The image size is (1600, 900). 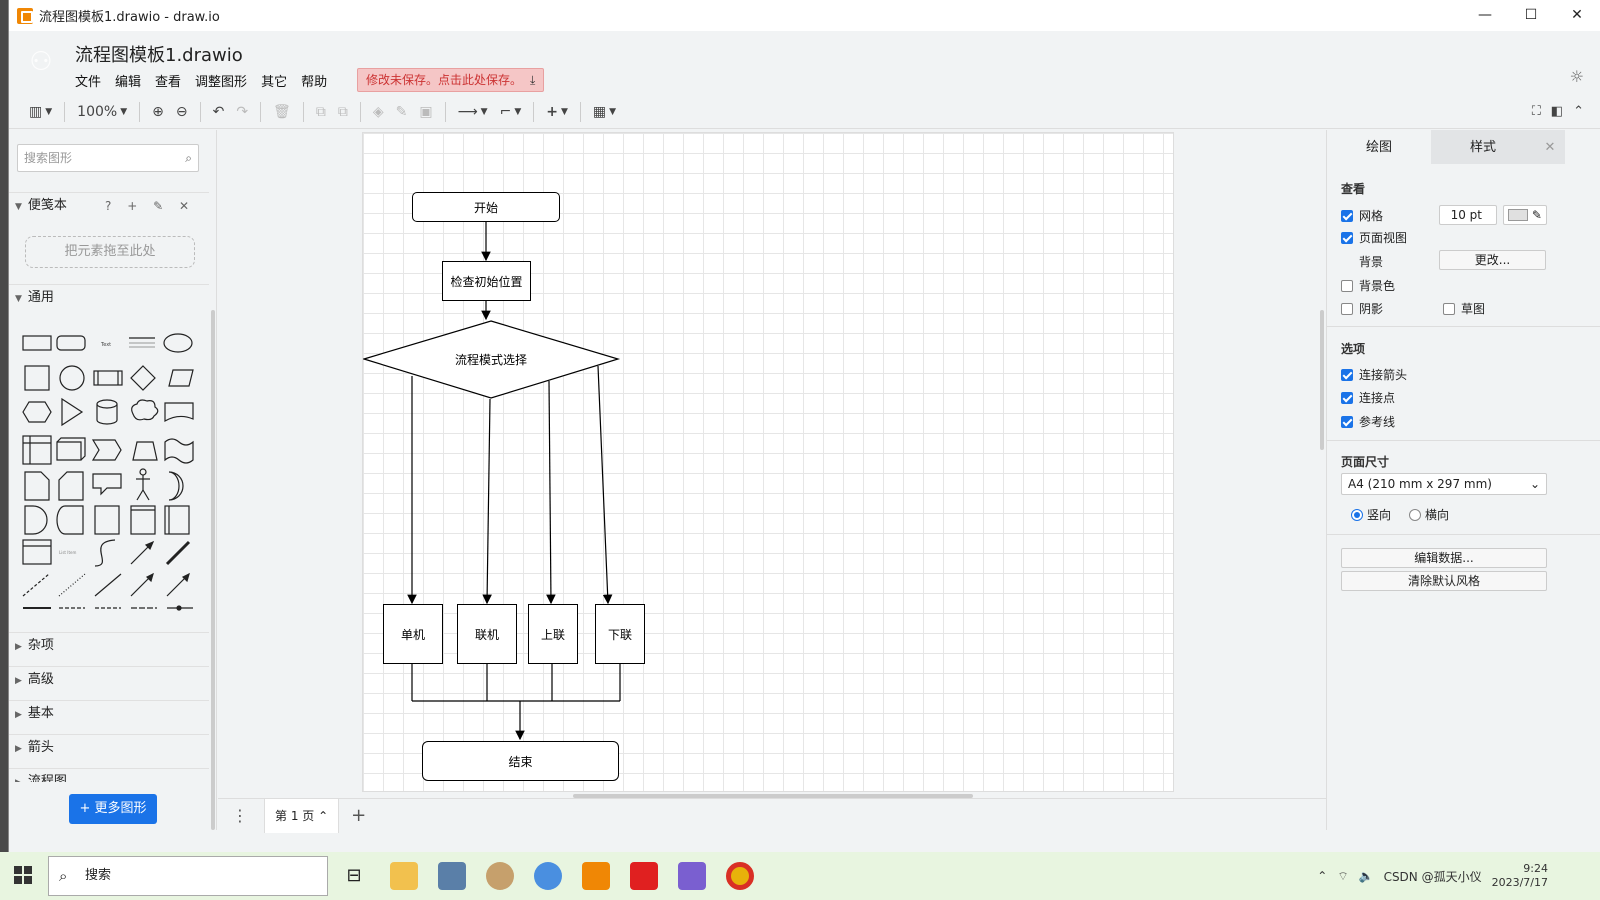 What do you see at coordinates (302, 815) in the screenshot?
I see `page-tab-1: 第 1 页 ⌃` at bounding box center [302, 815].